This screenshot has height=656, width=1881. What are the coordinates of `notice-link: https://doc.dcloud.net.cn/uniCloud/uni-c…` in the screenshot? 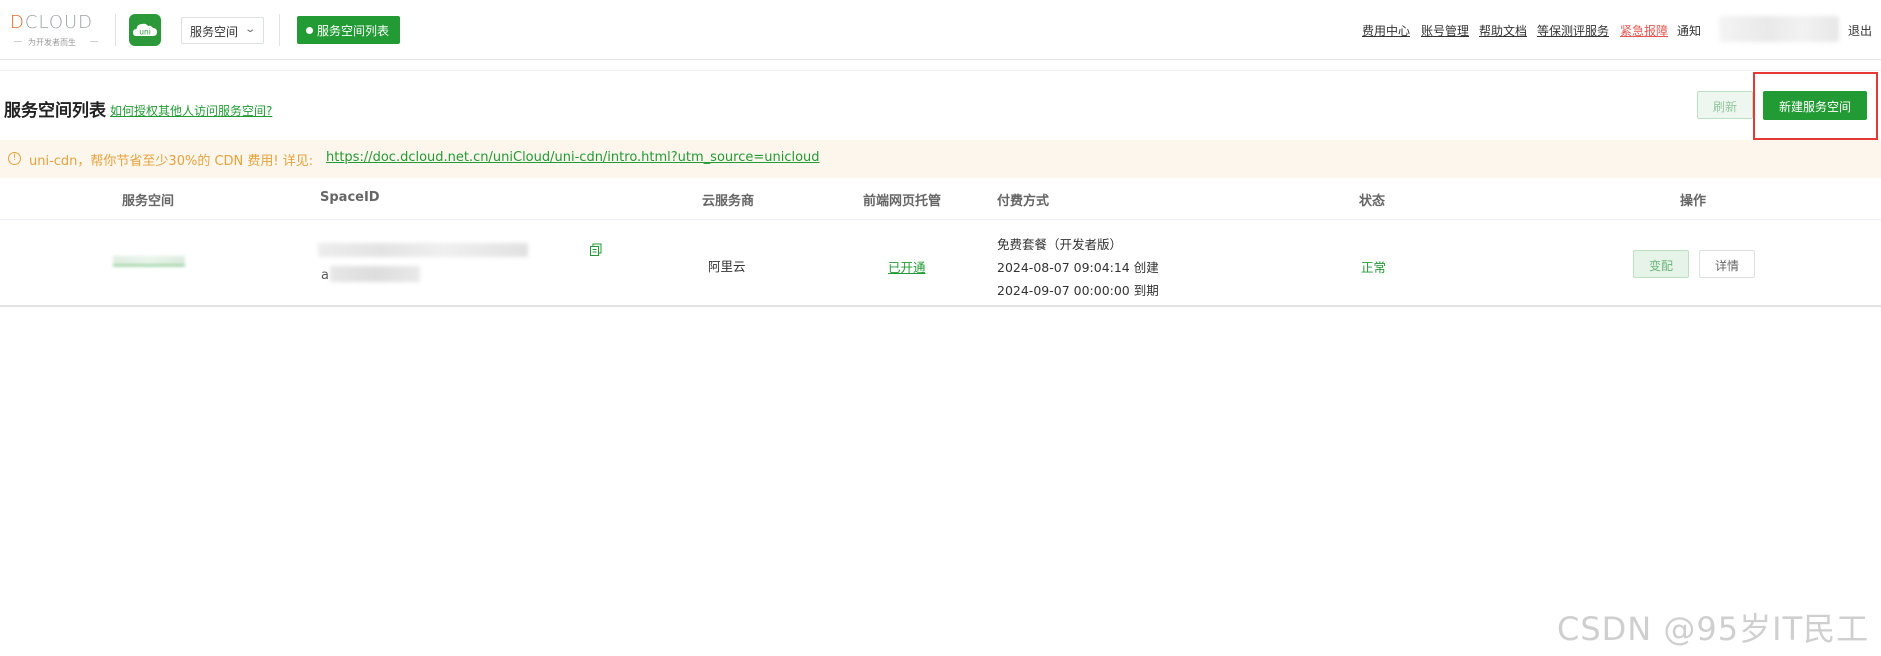 It's located at (573, 157).